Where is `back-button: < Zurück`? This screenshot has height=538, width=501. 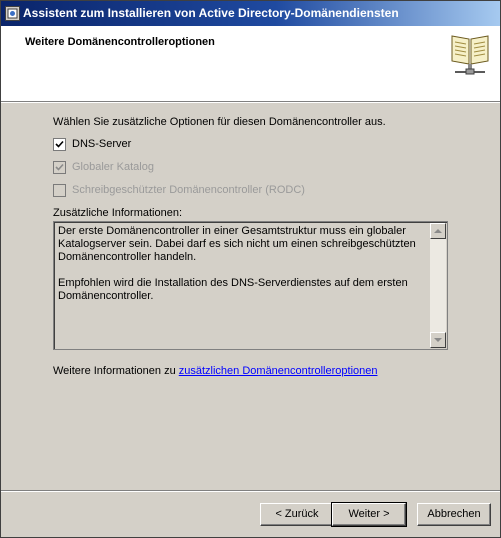 back-button: < Zurück is located at coordinates (297, 514).